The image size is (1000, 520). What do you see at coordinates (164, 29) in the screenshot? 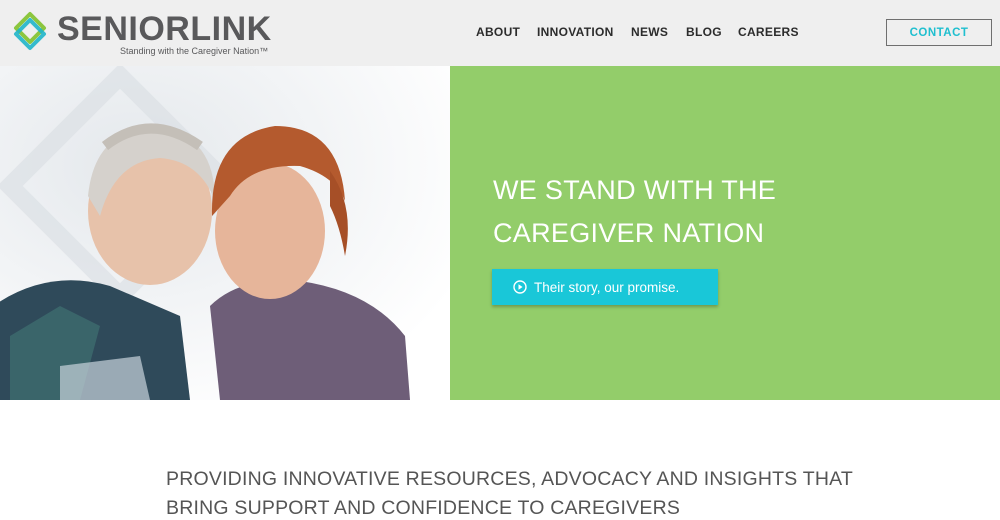
I see `logo-wordmark: SENIORLINK` at bounding box center [164, 29].